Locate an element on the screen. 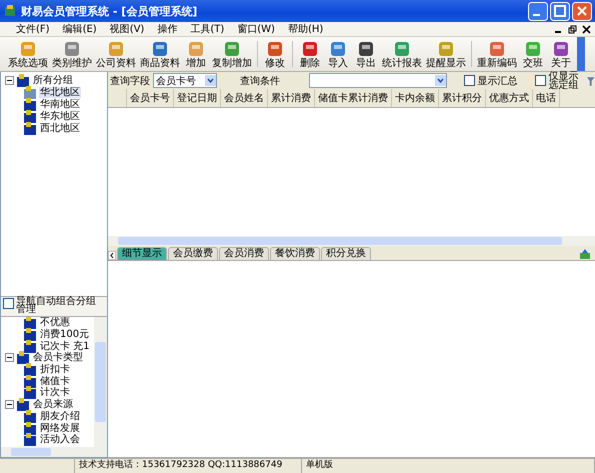 The width and height of the screenshot is (595, 473). tree-item: 所有分组 is located at coordinates (53, 80).